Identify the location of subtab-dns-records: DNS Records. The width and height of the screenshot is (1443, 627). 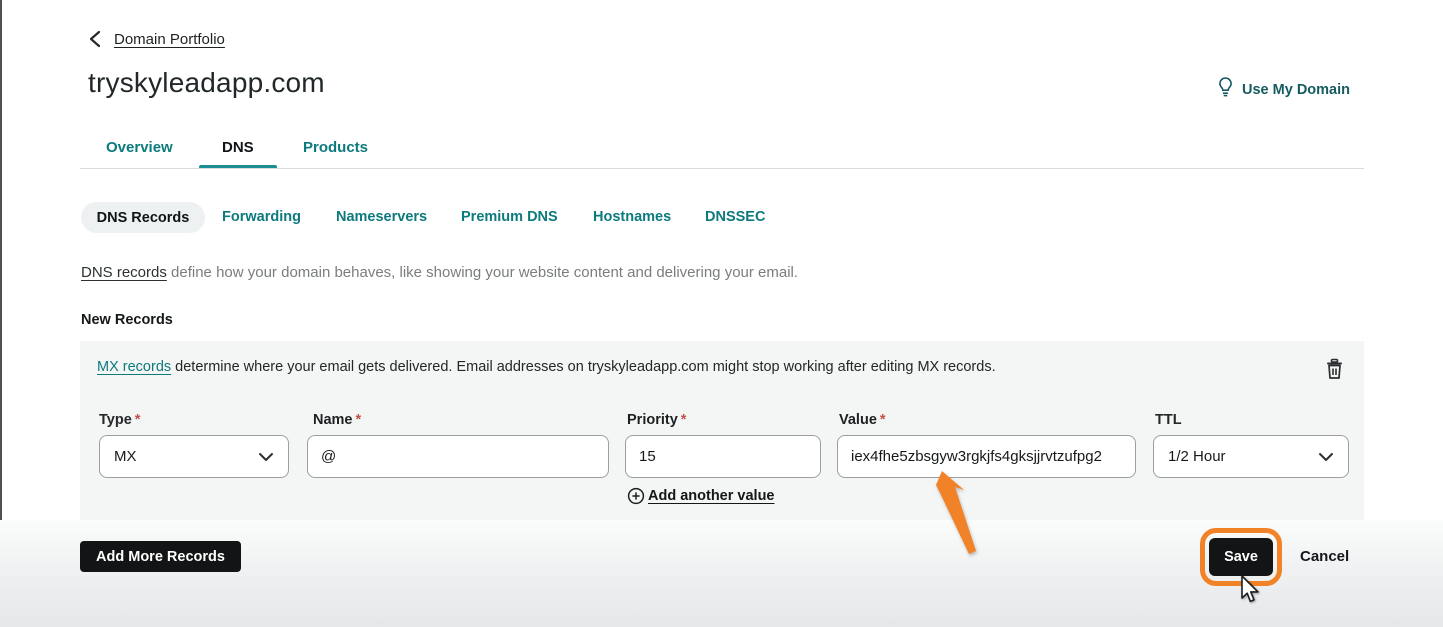
(143, 217).